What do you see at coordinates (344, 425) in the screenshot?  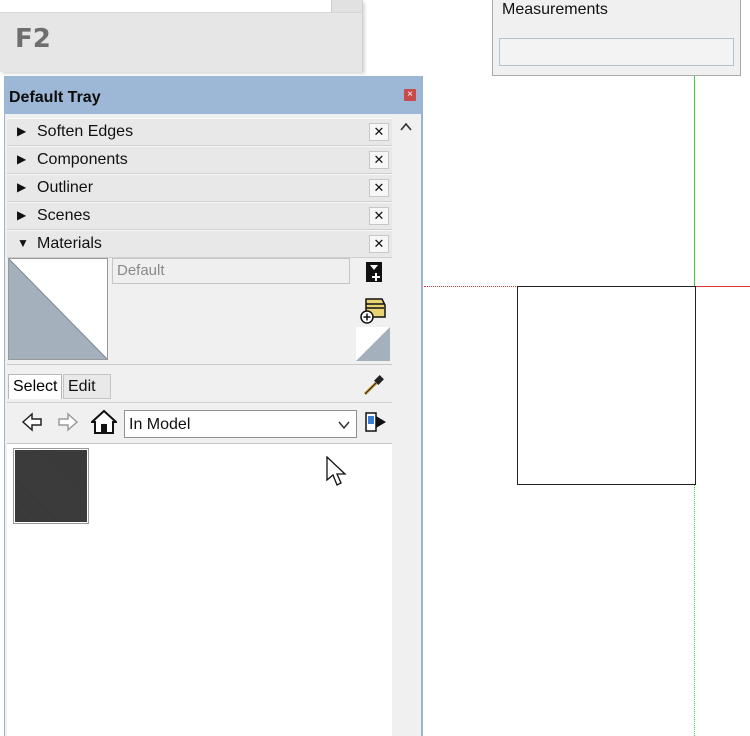 I see `chevron-down-icon` at bounding box center [344, 425].